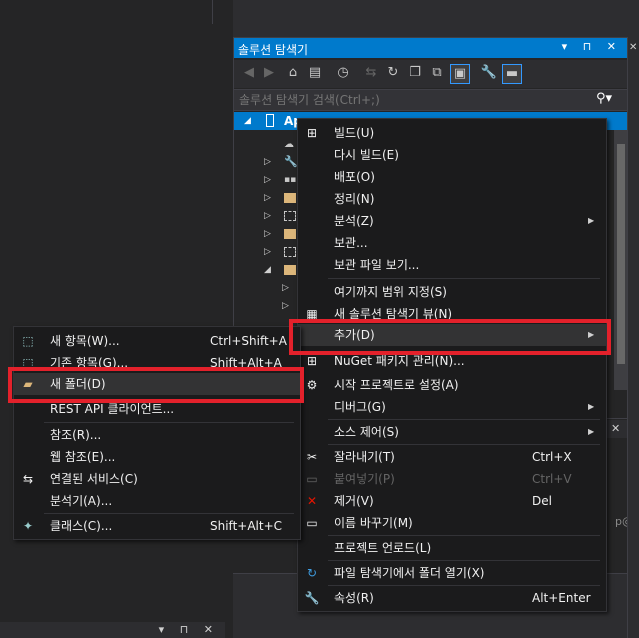 This screenshot has width=639, height=638. I want to click on menu-item-label: 분석(Z), so click(354, 221).